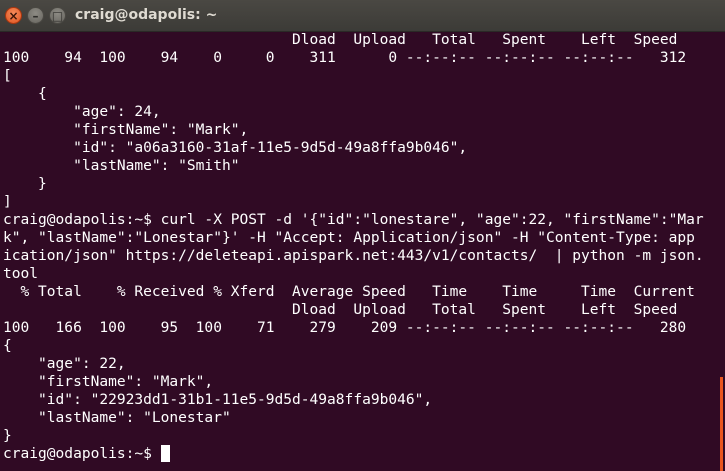 The height and width of the screenshot is (471, 725). I want to click on close-icon: ×, so click(13, 16).